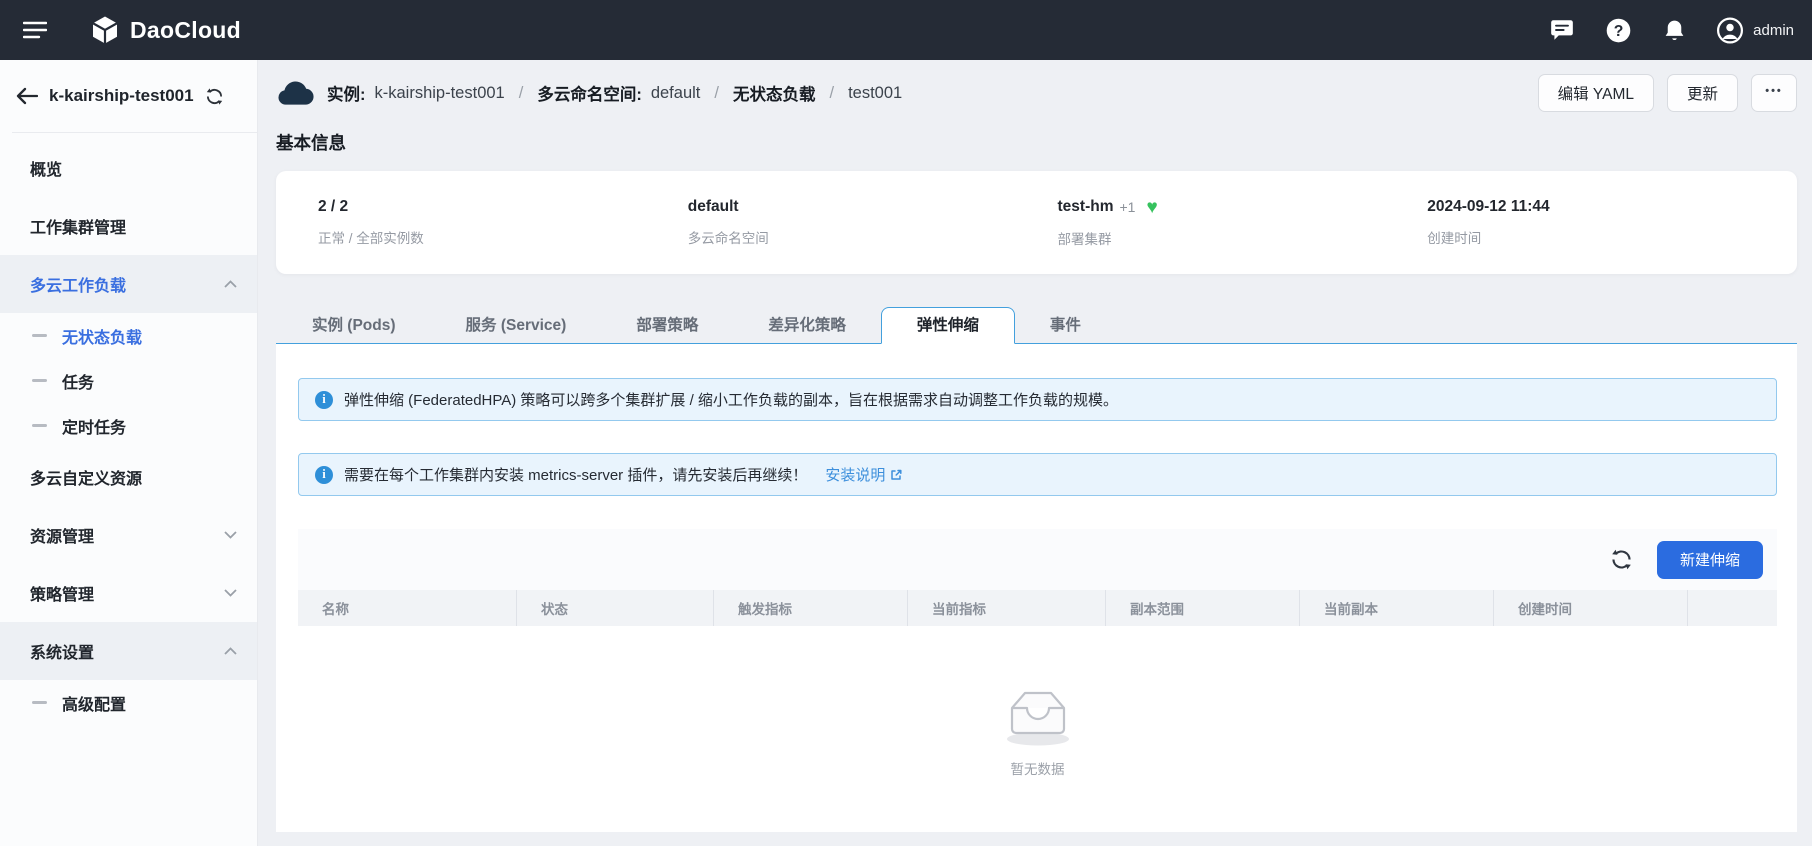 This screenshot has height=846, width=1812. What do you see at coordinates (1107, 221) in the screenshot?
I see `info-field-clusters: test-hm +1 ♥ 部署集群` at bounding box center [1107, 221].